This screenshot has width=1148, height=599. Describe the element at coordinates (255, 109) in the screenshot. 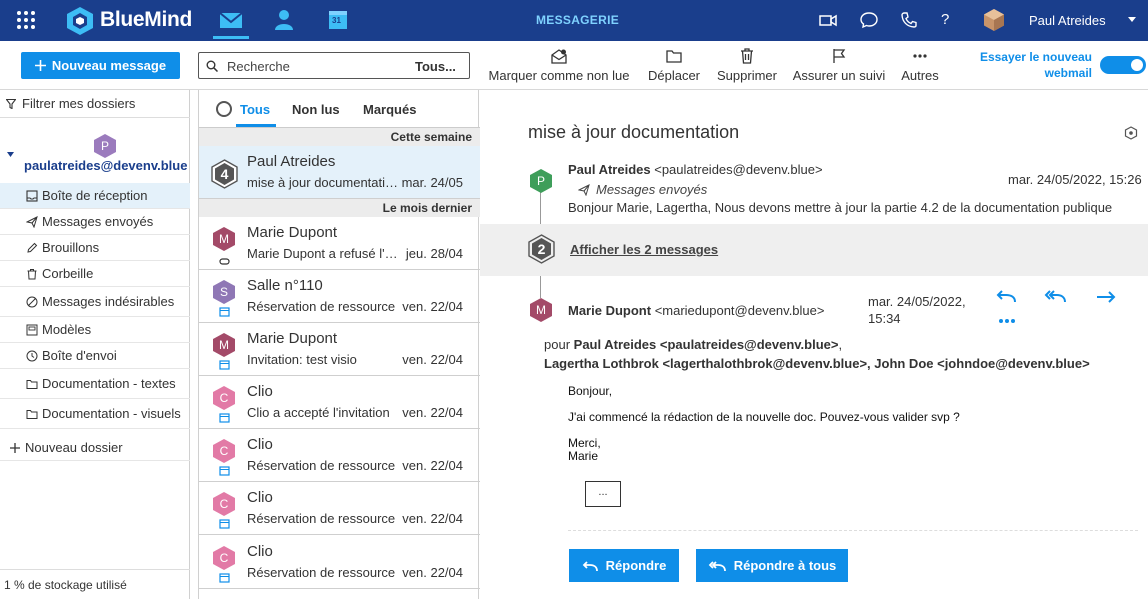

I see `tab-all: Tous` at that location.